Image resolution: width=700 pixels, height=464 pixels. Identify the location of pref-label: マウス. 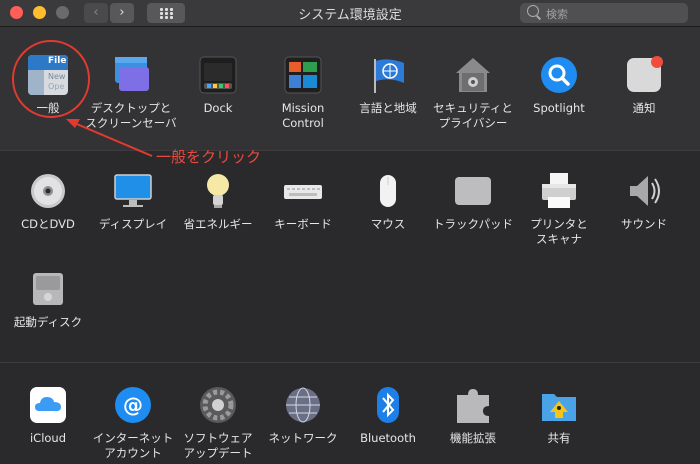
(388, 224).